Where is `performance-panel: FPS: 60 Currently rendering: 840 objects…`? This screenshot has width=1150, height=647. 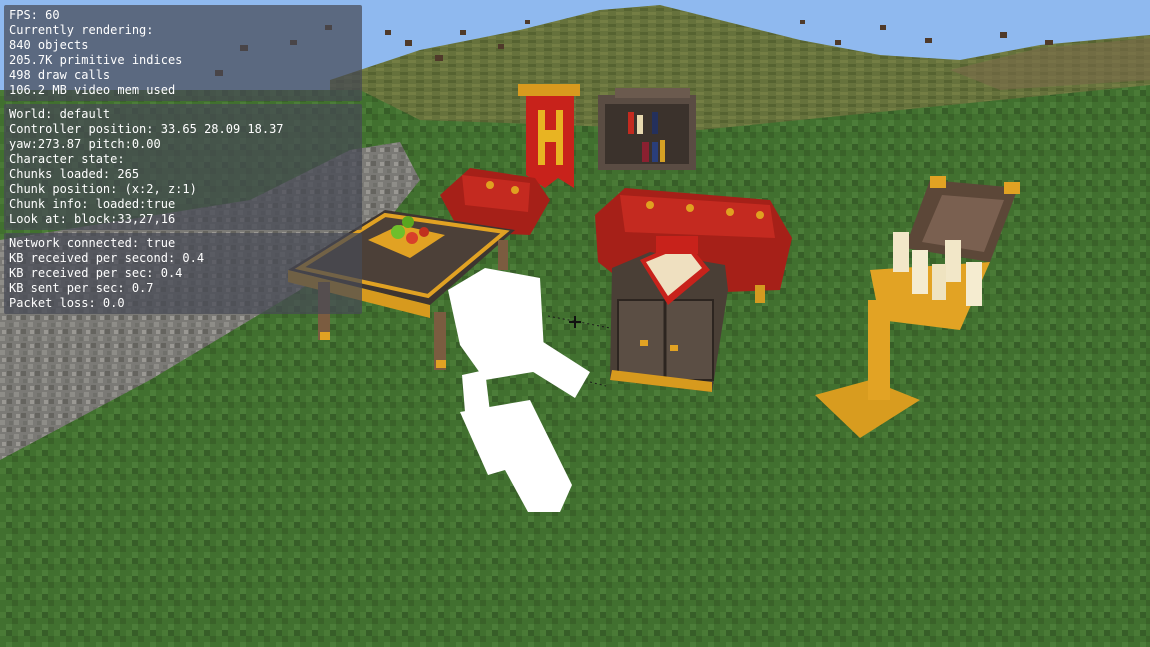
performance-panel: FPS: 60 Currently rendering: 840 objects… is located at coordinates (183, 53).